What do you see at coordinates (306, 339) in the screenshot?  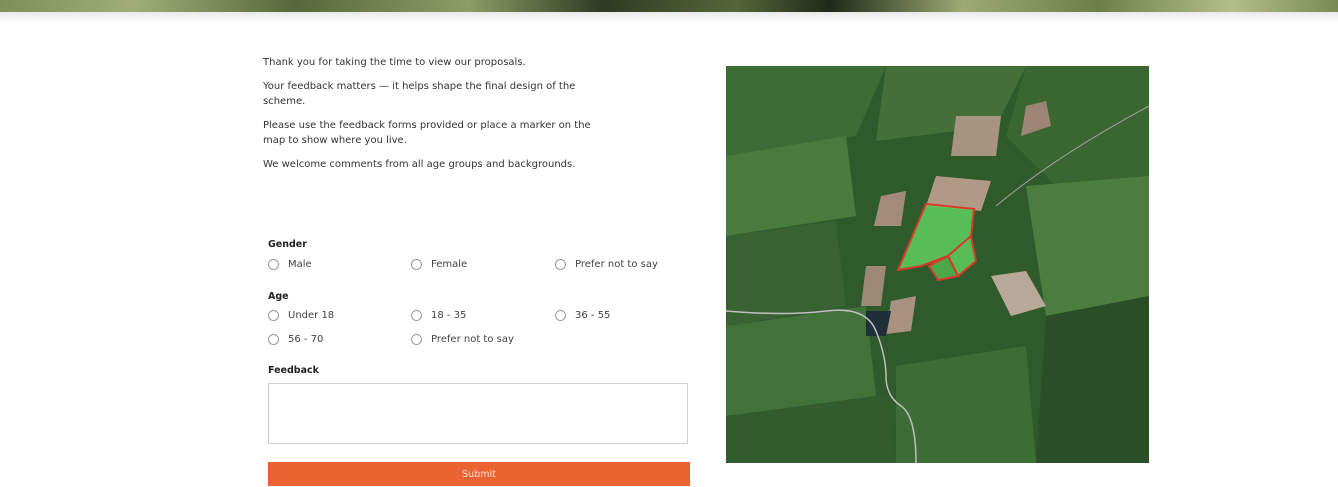 I see `radio-label: 56 - 70` at bounding box center [306, 339].